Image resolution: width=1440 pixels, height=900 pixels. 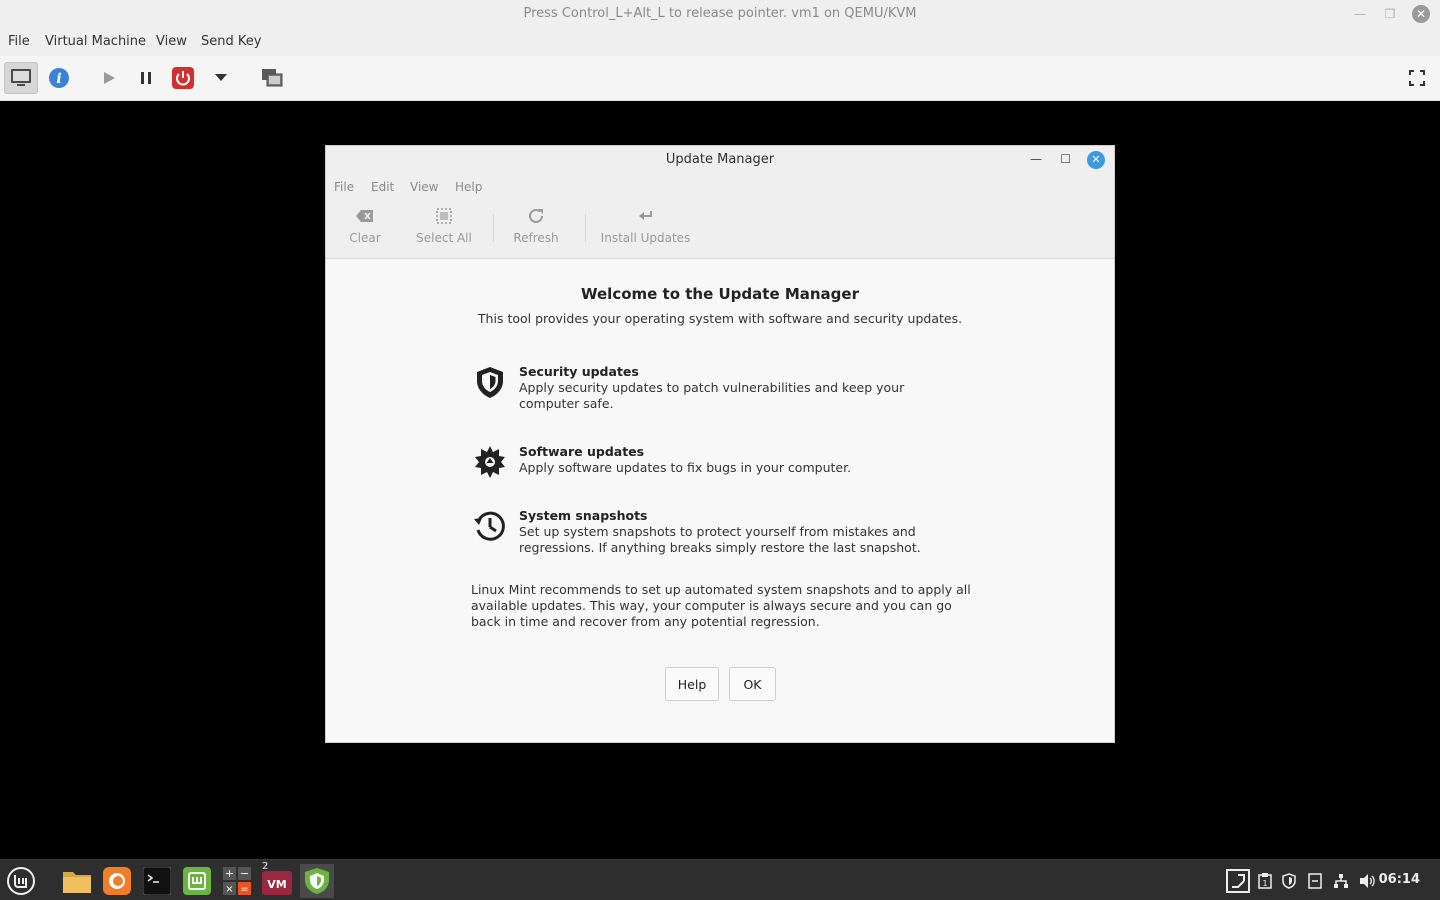 I want to click on gear-icon, so click(x=490, y=462).